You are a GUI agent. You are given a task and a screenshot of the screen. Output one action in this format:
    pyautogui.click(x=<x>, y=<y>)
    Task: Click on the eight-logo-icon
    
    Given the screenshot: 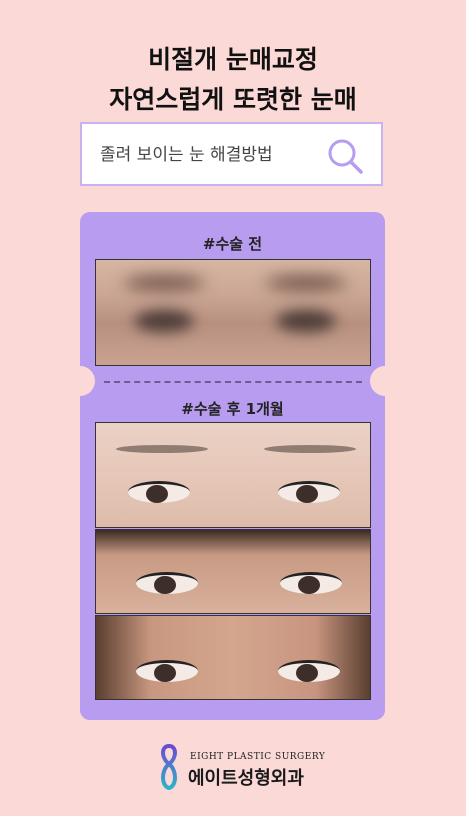 What is the action you would take?
    pyautogui.click(x=169, y=767)
    